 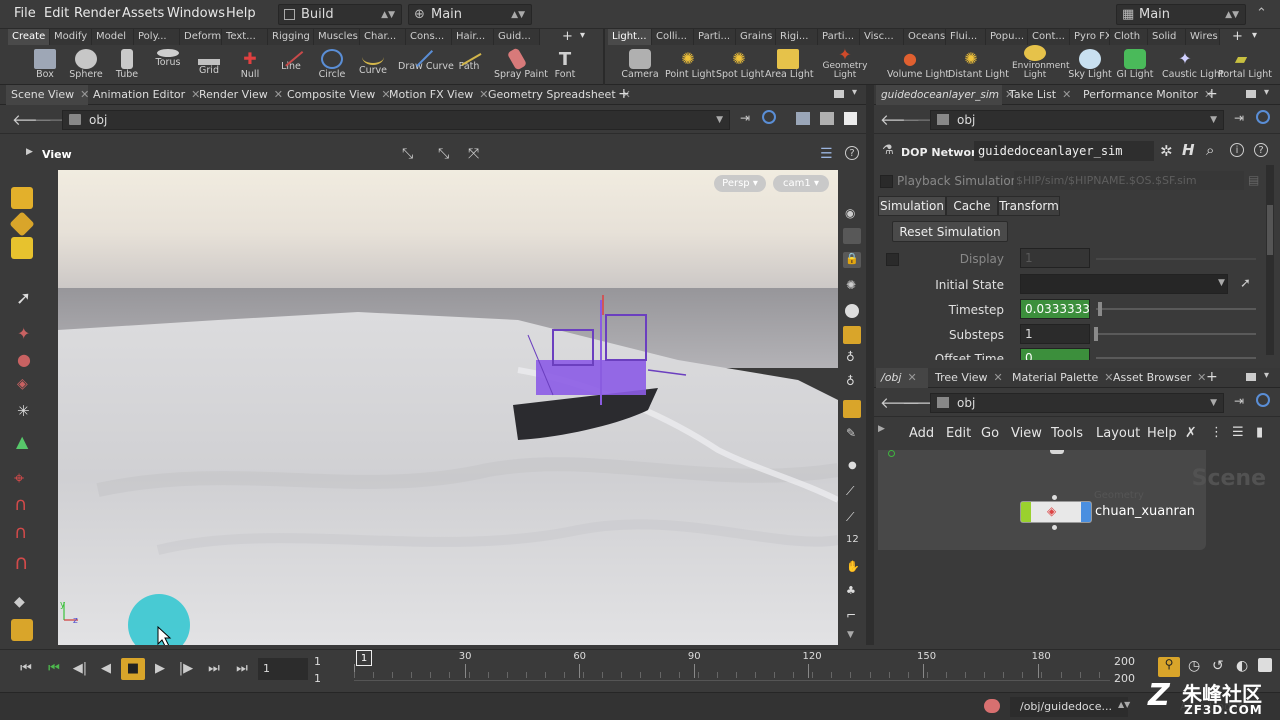 I want to click on net-menu-add: Add, so click(x=921, y=433).